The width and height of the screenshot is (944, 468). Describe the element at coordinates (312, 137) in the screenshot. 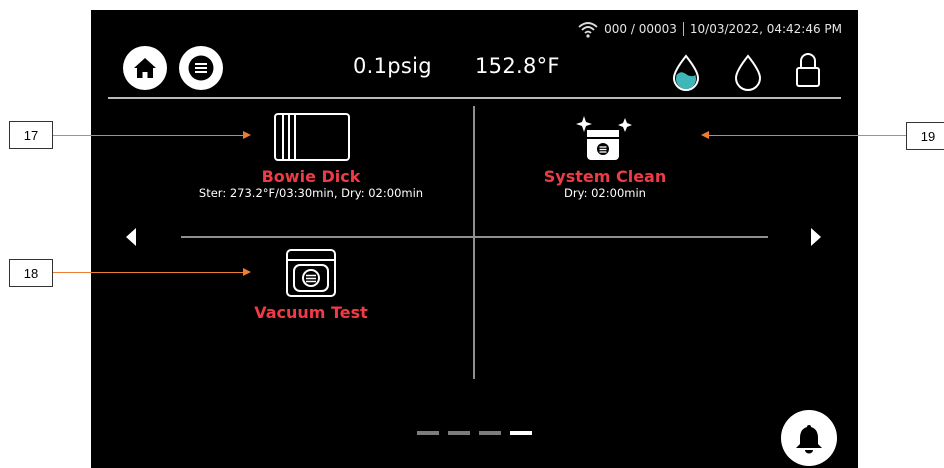

I see `bowie-dick-pack-icon` at that location.